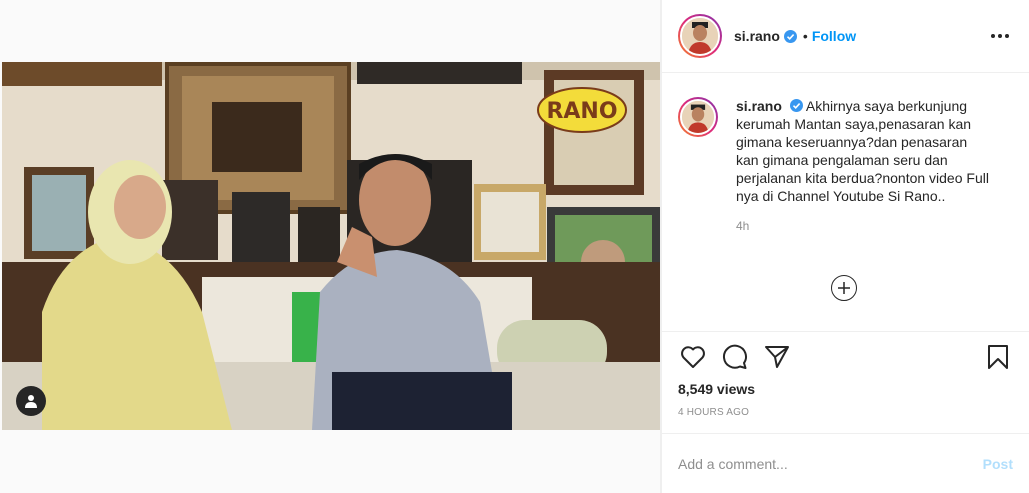 Image resolution: width=1029 pixels, height=493 pixels. I want to click on post-timestamp: 4 HOURS AGO, so click(845, 412).